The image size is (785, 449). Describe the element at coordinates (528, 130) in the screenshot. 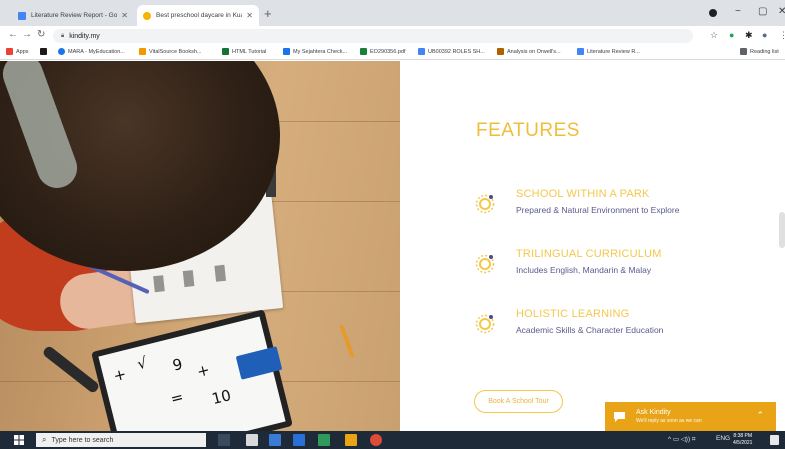

I see `features-title: FEATURES` at that location.